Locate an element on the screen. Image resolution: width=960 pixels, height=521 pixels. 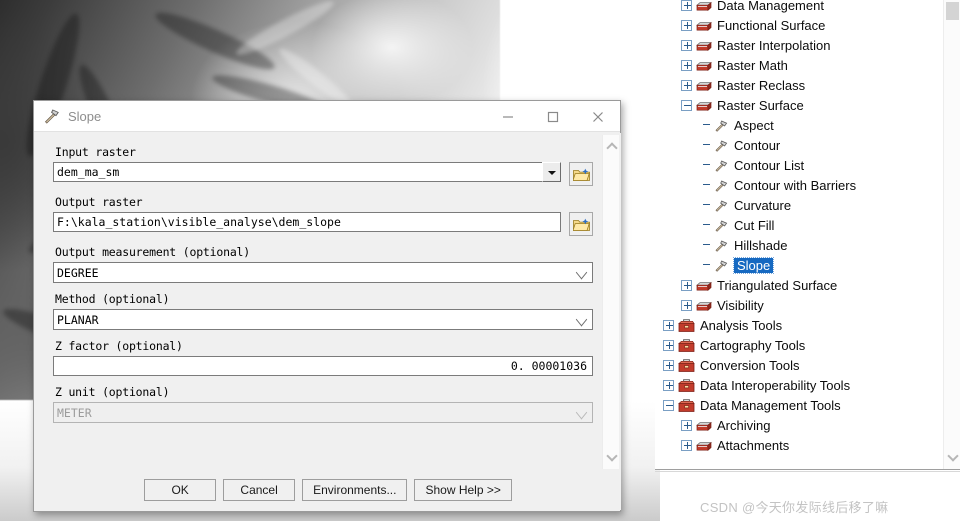
scroll-down-button is located at coordinates (611, 457).